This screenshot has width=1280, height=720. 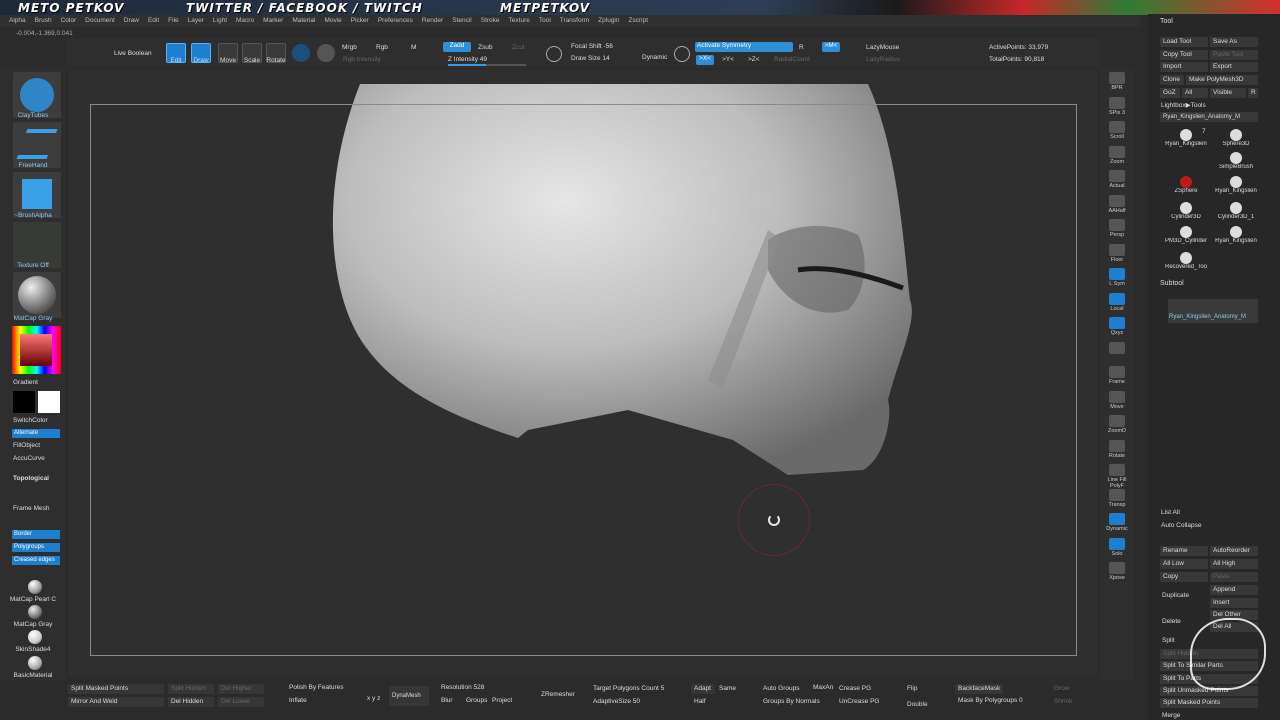 What do you see at coordinates (1117, 81) in the screenshot?
I see `right-tool-bpr: BPR` at bounding box center [1117, 81].